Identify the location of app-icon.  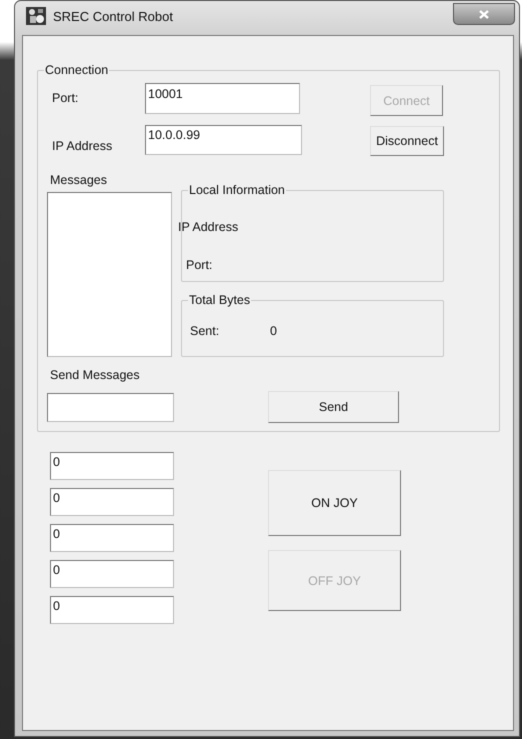
(36, 16).